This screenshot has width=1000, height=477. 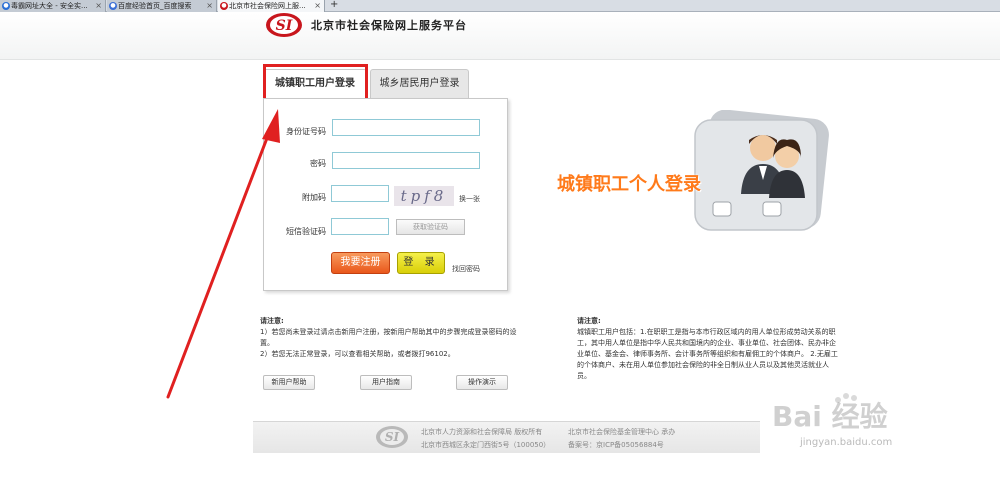 I want to click on user-guide-button: 用户指南, so click(x=386, y=382).